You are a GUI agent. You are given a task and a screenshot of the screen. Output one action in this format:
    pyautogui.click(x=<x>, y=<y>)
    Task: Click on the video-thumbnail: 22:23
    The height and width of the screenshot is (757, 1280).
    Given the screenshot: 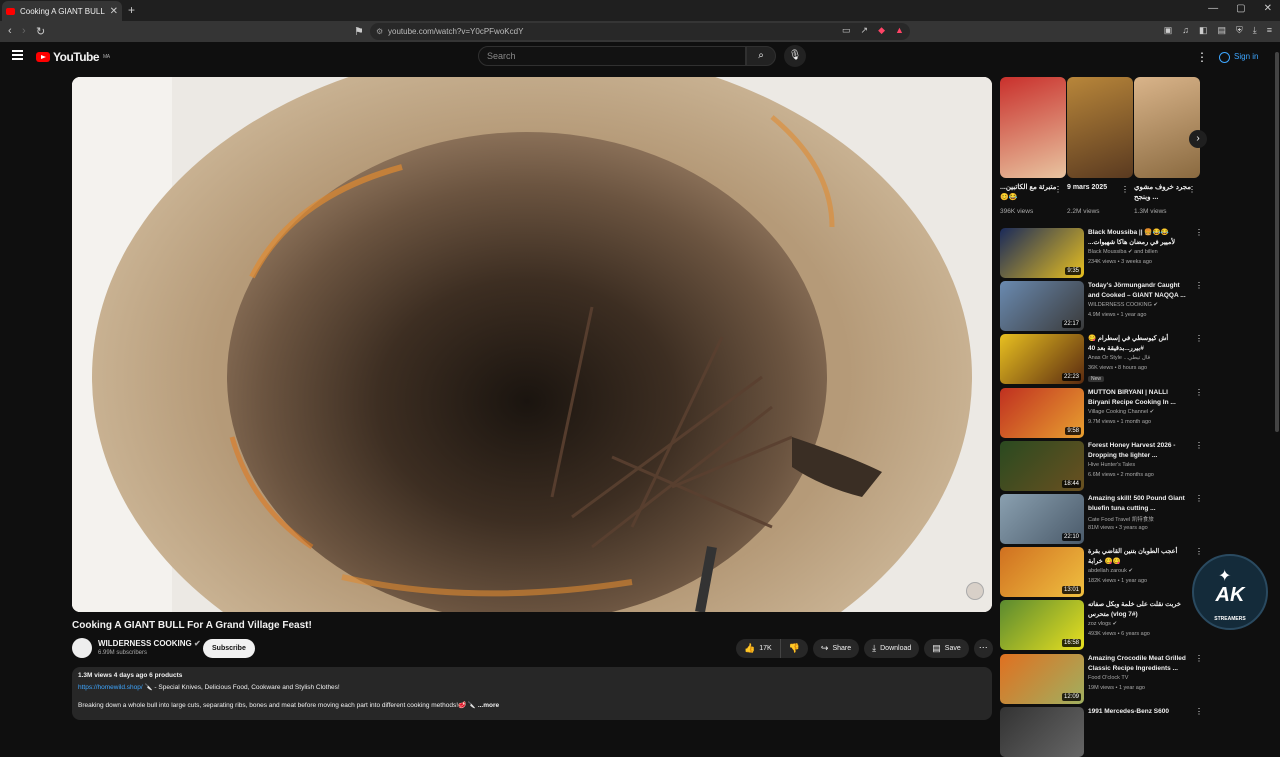 What is the action you would take?
    pyautogui.click(x=1042, y=359)
    